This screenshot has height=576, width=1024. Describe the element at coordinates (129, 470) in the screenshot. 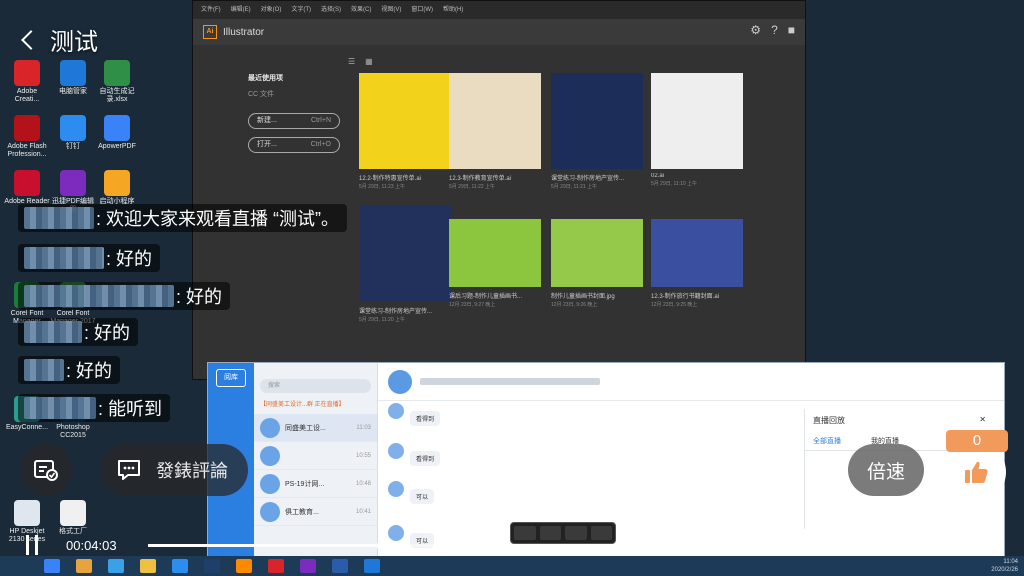

I see `speech-bubble-icon` at that location.